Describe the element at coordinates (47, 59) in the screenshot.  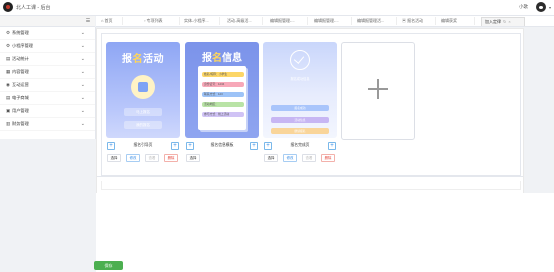
I see `sidebar-item-stats: ▤ 活动统计 ⌄` at that location.